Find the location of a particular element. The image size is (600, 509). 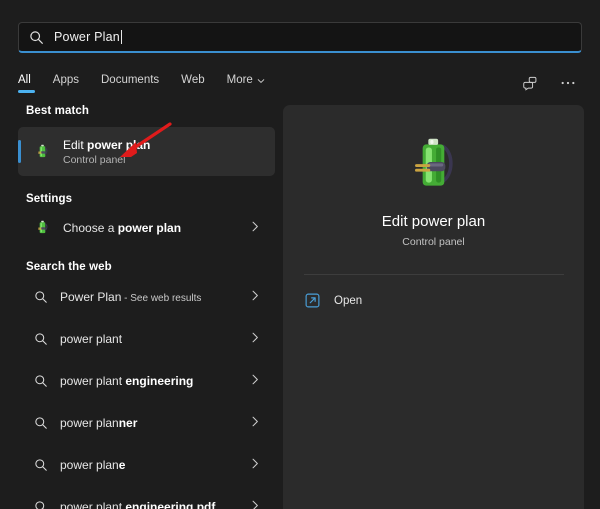

web-item-5: power plant engineering pdf is located at coordinates (146, 499).